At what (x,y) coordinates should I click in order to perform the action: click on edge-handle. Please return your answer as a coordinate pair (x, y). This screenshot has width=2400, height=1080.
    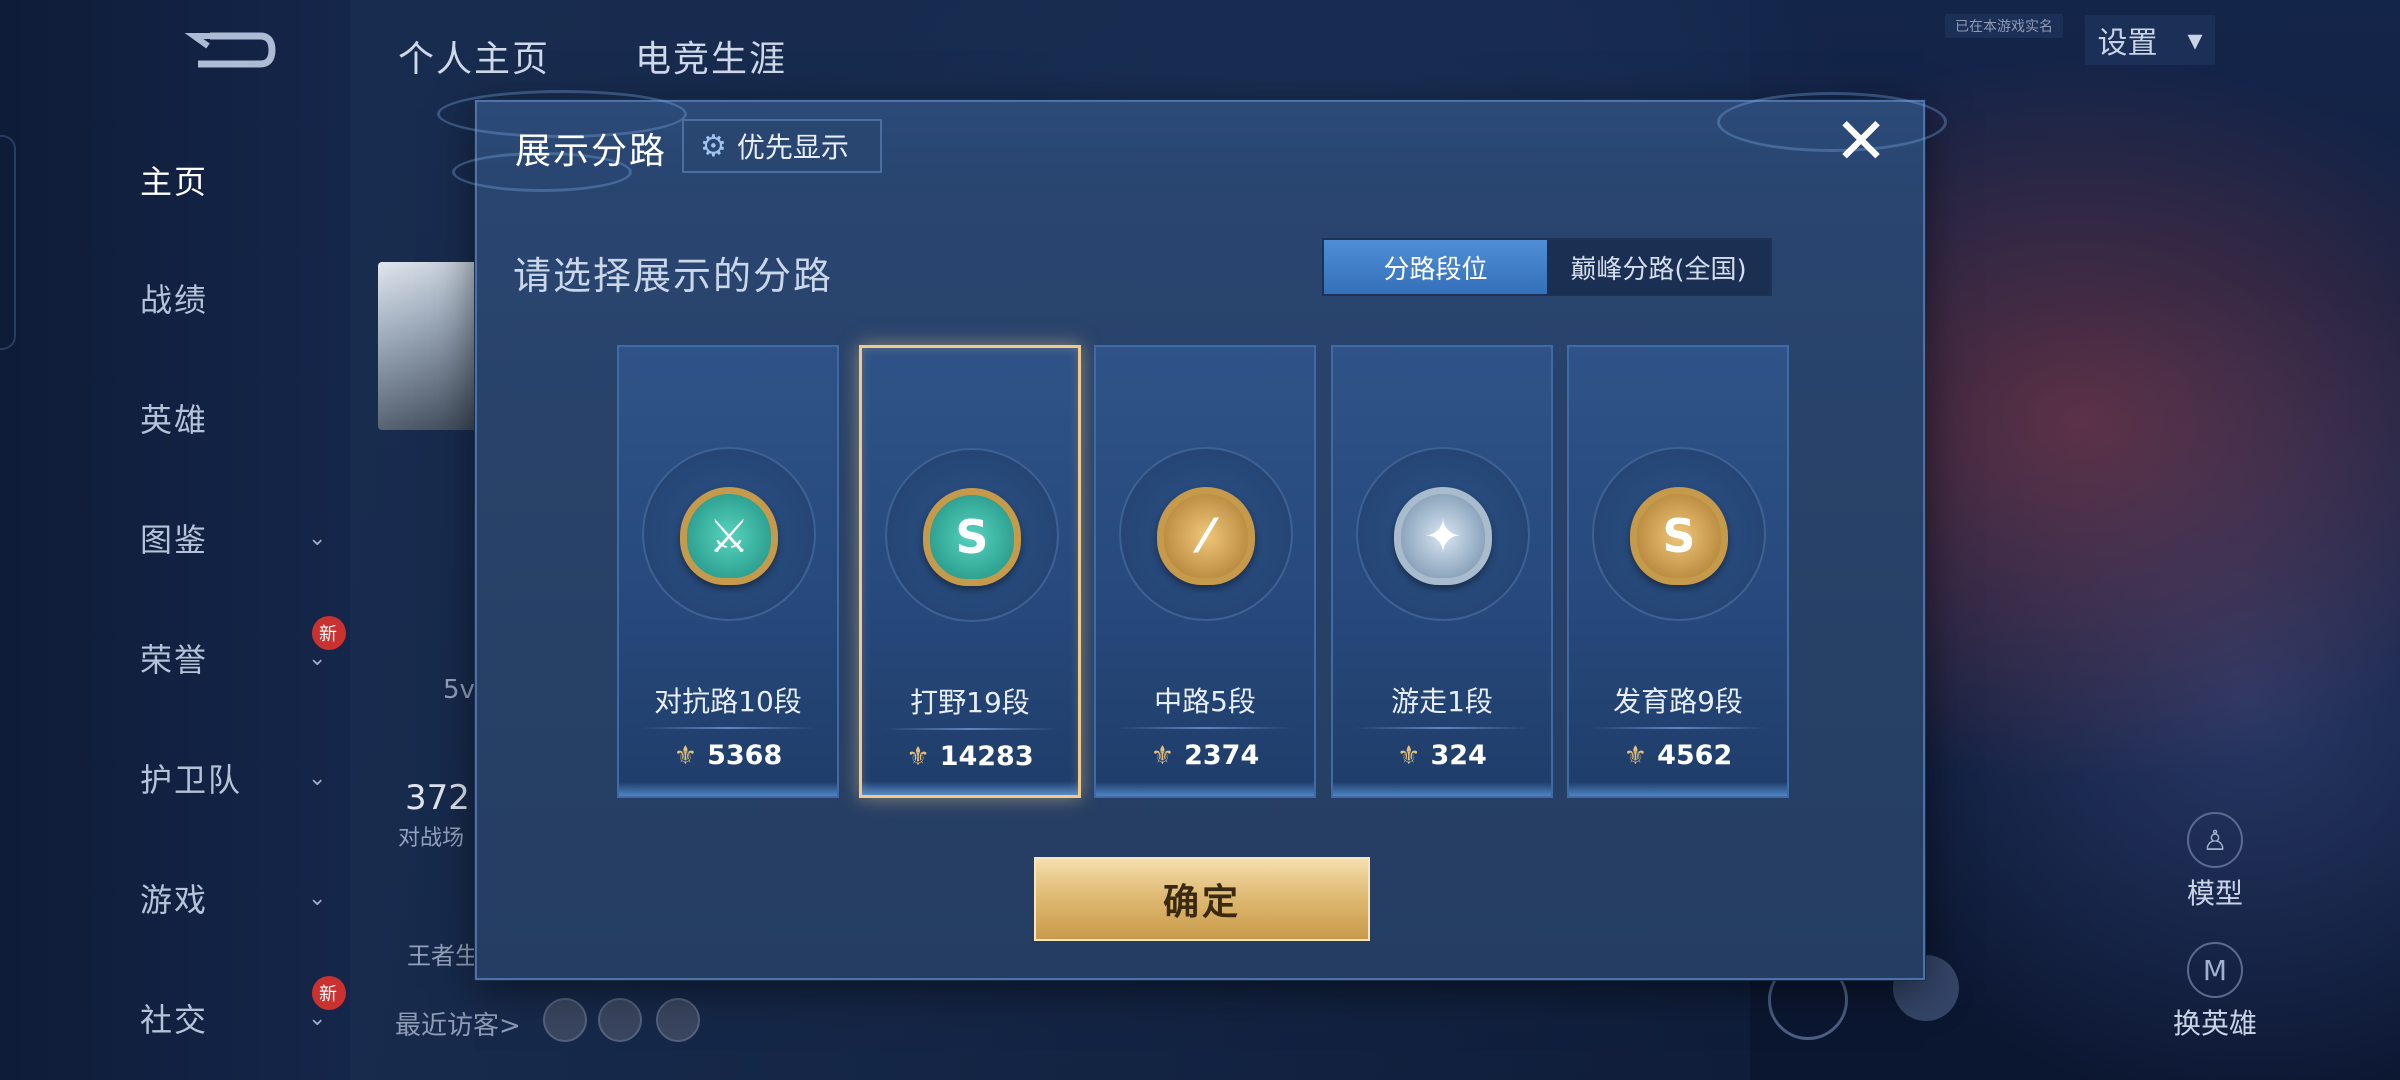
    Looking at the image, I should click on (8, 242).